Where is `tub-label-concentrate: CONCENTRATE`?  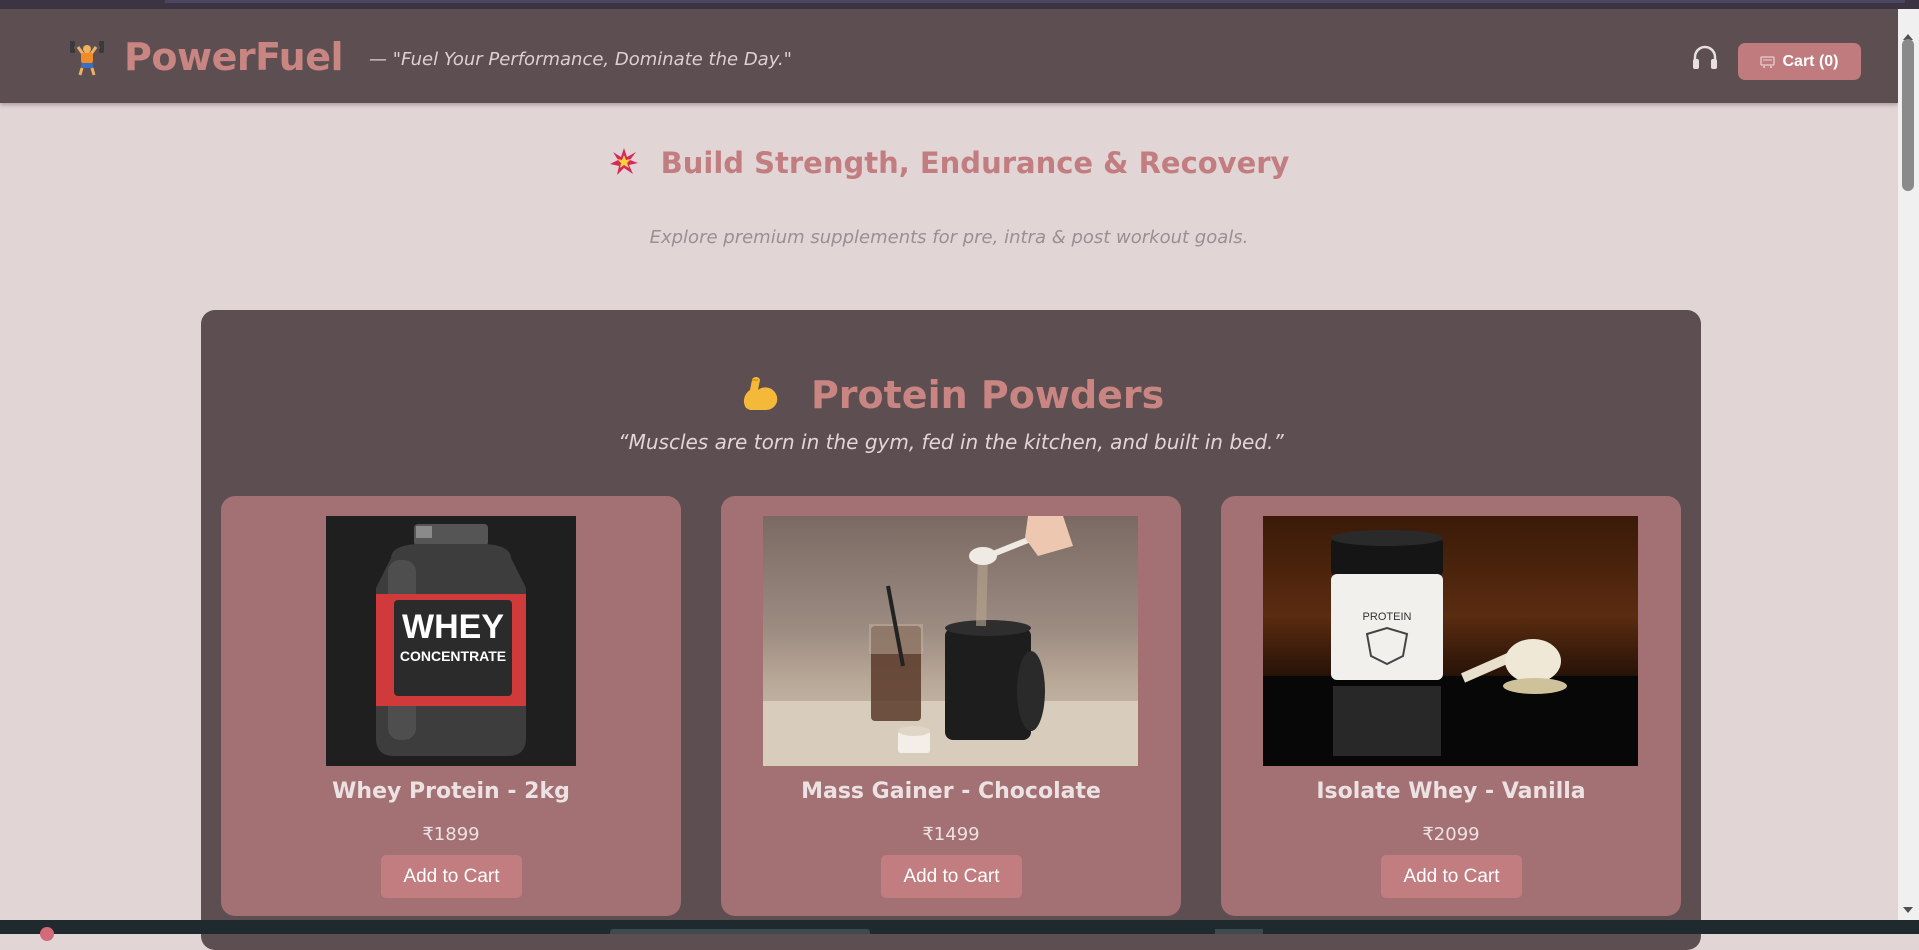
tub-label-concentrate: CONCENTRATE is located at coordinates (453, 656).